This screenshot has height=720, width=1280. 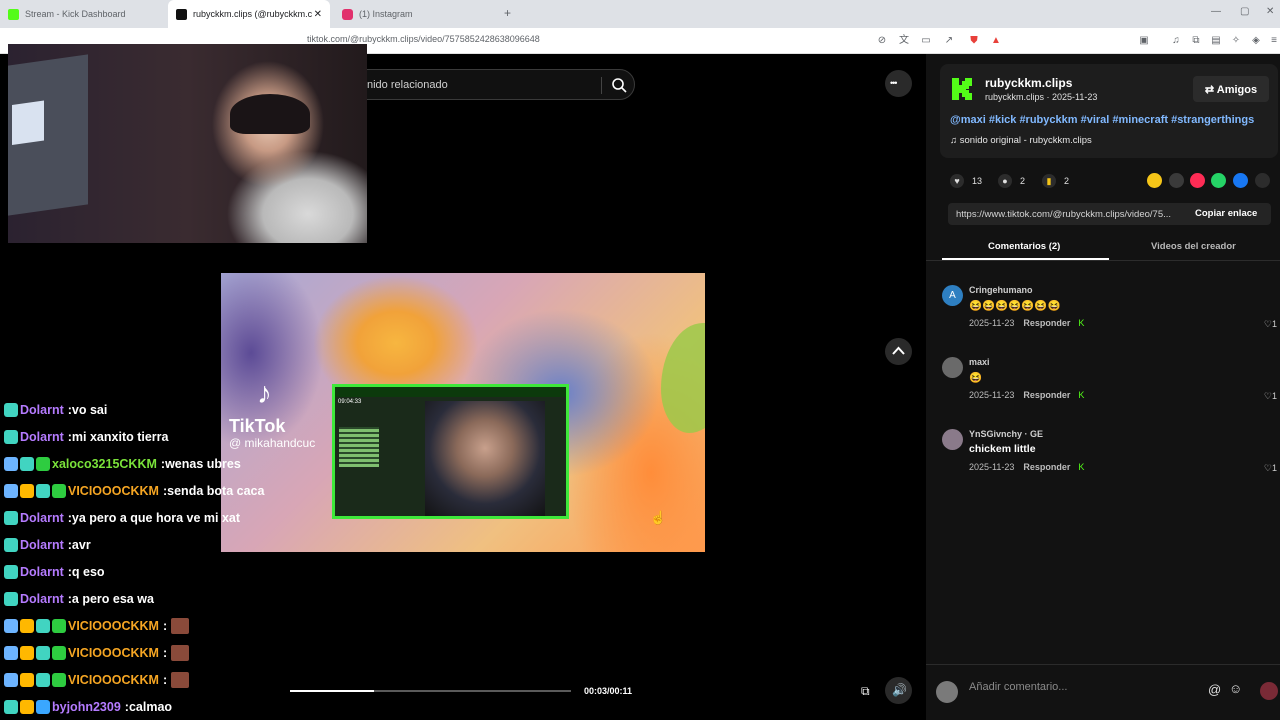 What do you see at coordinates (926, 41) in the screenshot?
I see `screen-icon: ▭` at bounding box center [926, 41].